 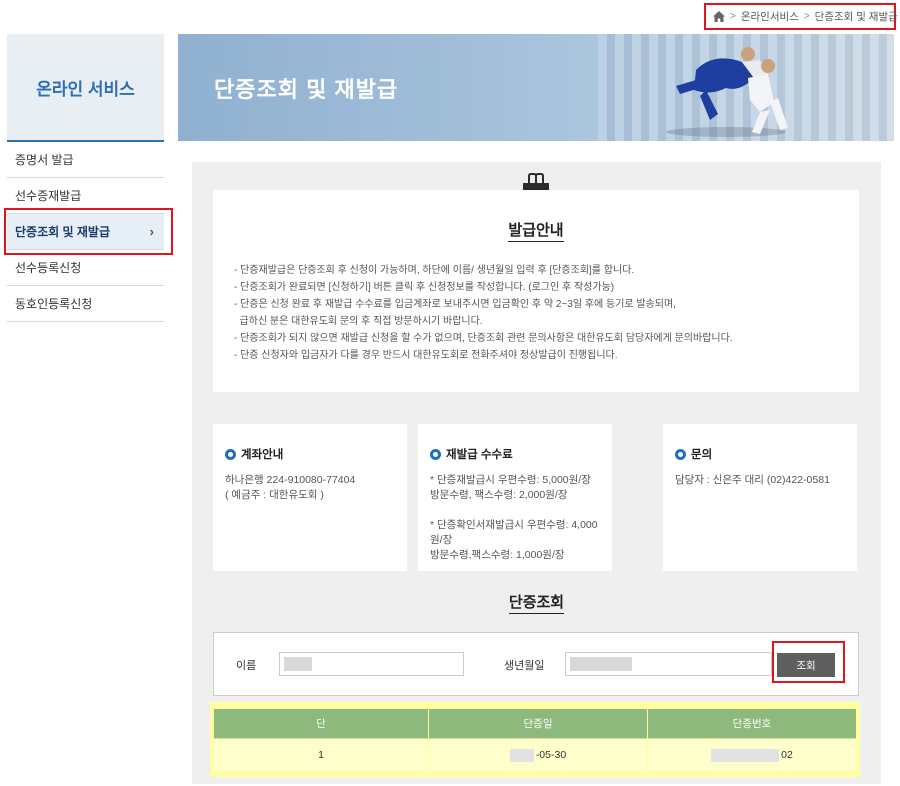 I want to click on page-title: 단증조회 및 재발급, so click(x=306, y=89).